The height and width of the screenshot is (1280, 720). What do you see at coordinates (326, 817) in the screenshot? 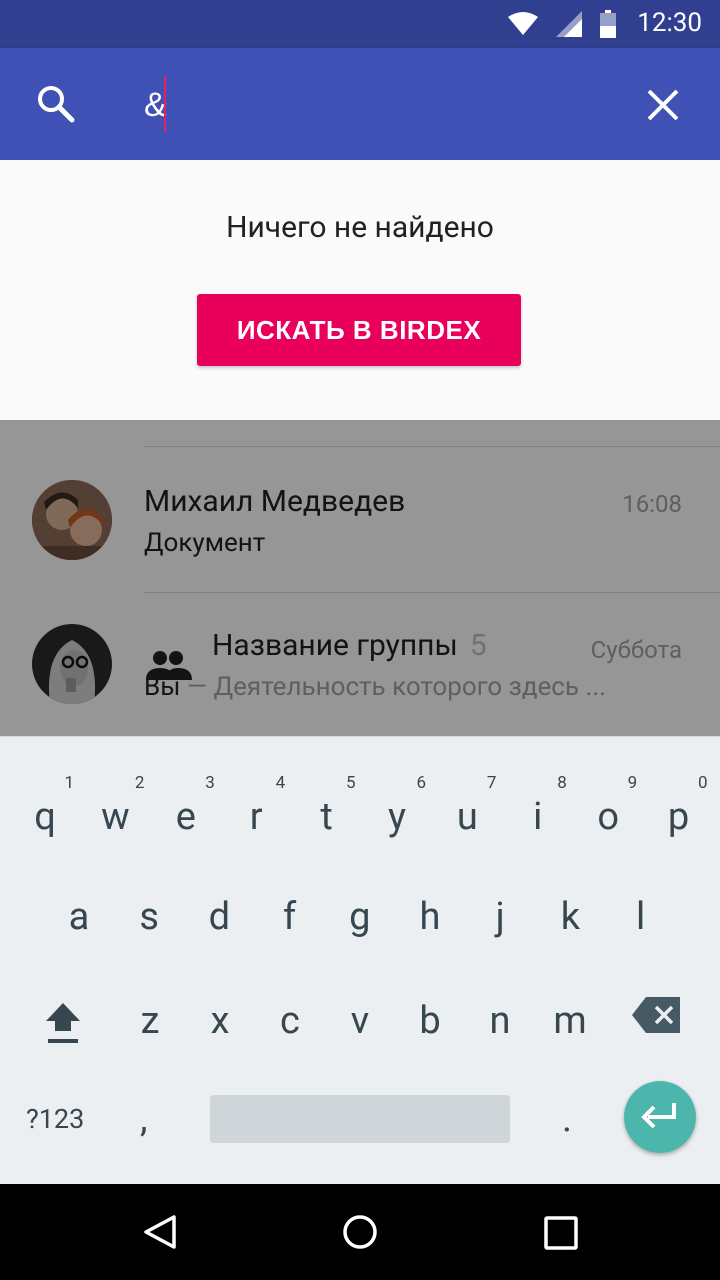
I see `key-label: t` at bounding box center [326, 817].